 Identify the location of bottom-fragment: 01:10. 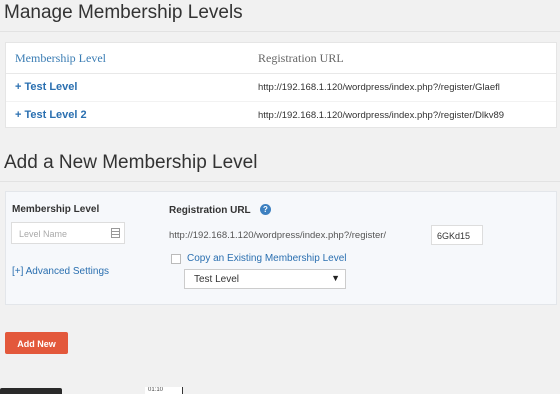
(164, 390).